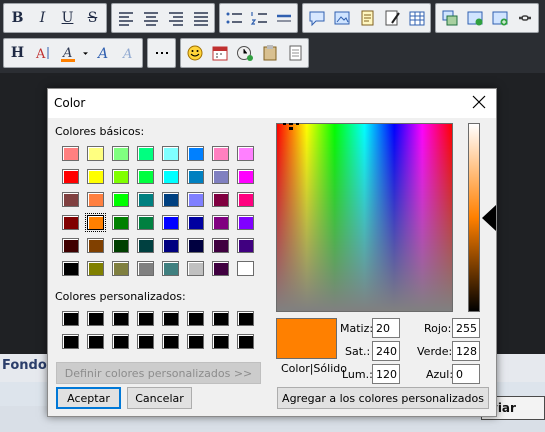  Describe the element at coordinates (42, 18) in the screenshot. I see `italic-icon: I` at that location.